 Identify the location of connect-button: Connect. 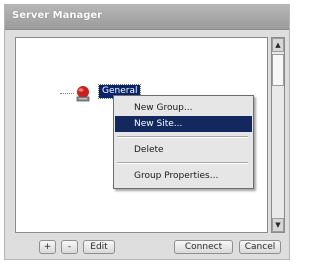
(203, 247).